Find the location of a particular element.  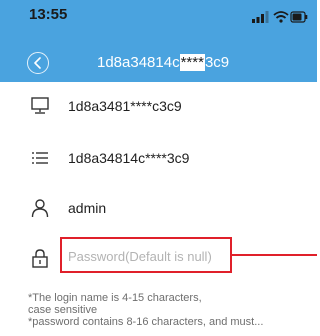

device-serial-row: 1d8a3481****c3c9 is located at coordinates (158, 106).